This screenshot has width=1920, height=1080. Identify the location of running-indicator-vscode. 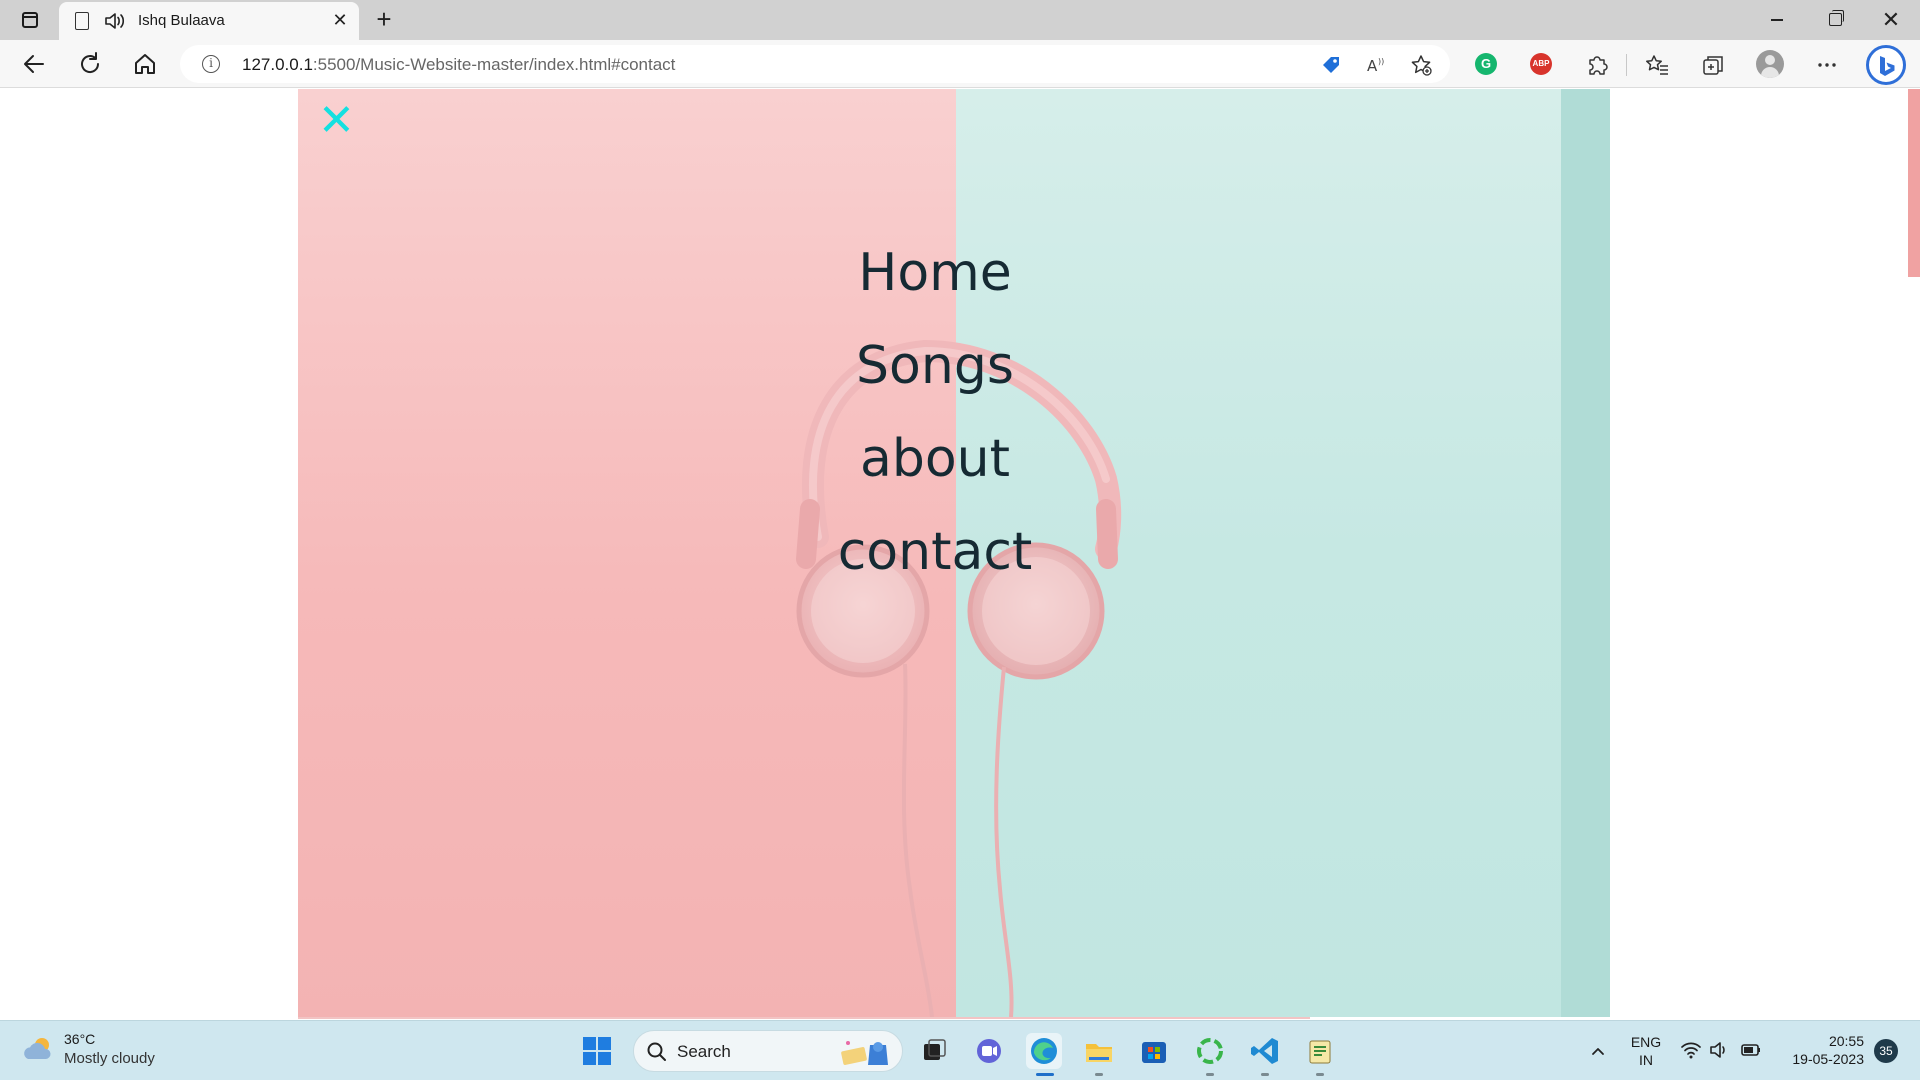
(1265, 1074).